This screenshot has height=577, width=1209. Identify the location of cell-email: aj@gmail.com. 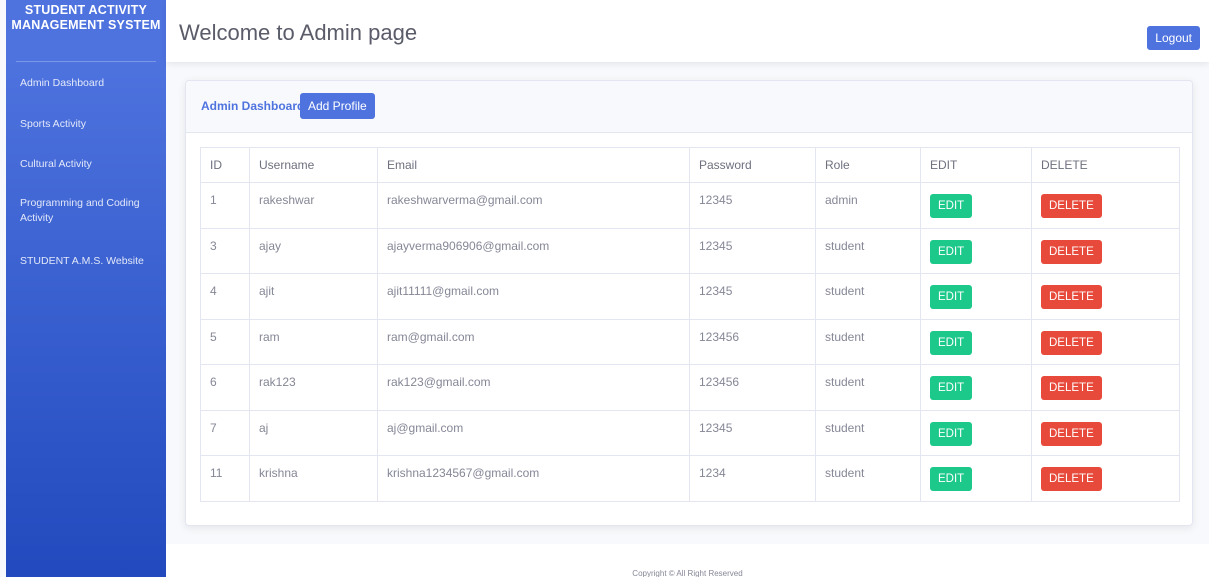
(533, 432).